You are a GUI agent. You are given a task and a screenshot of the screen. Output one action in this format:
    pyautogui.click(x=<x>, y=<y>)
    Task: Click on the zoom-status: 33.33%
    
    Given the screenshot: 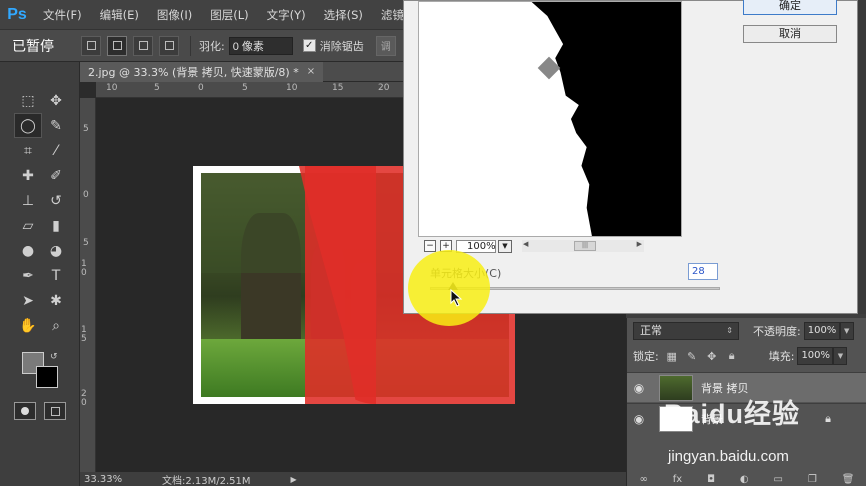 What is the action you would take?
    pyautogui.click(x=120, y=479)
    